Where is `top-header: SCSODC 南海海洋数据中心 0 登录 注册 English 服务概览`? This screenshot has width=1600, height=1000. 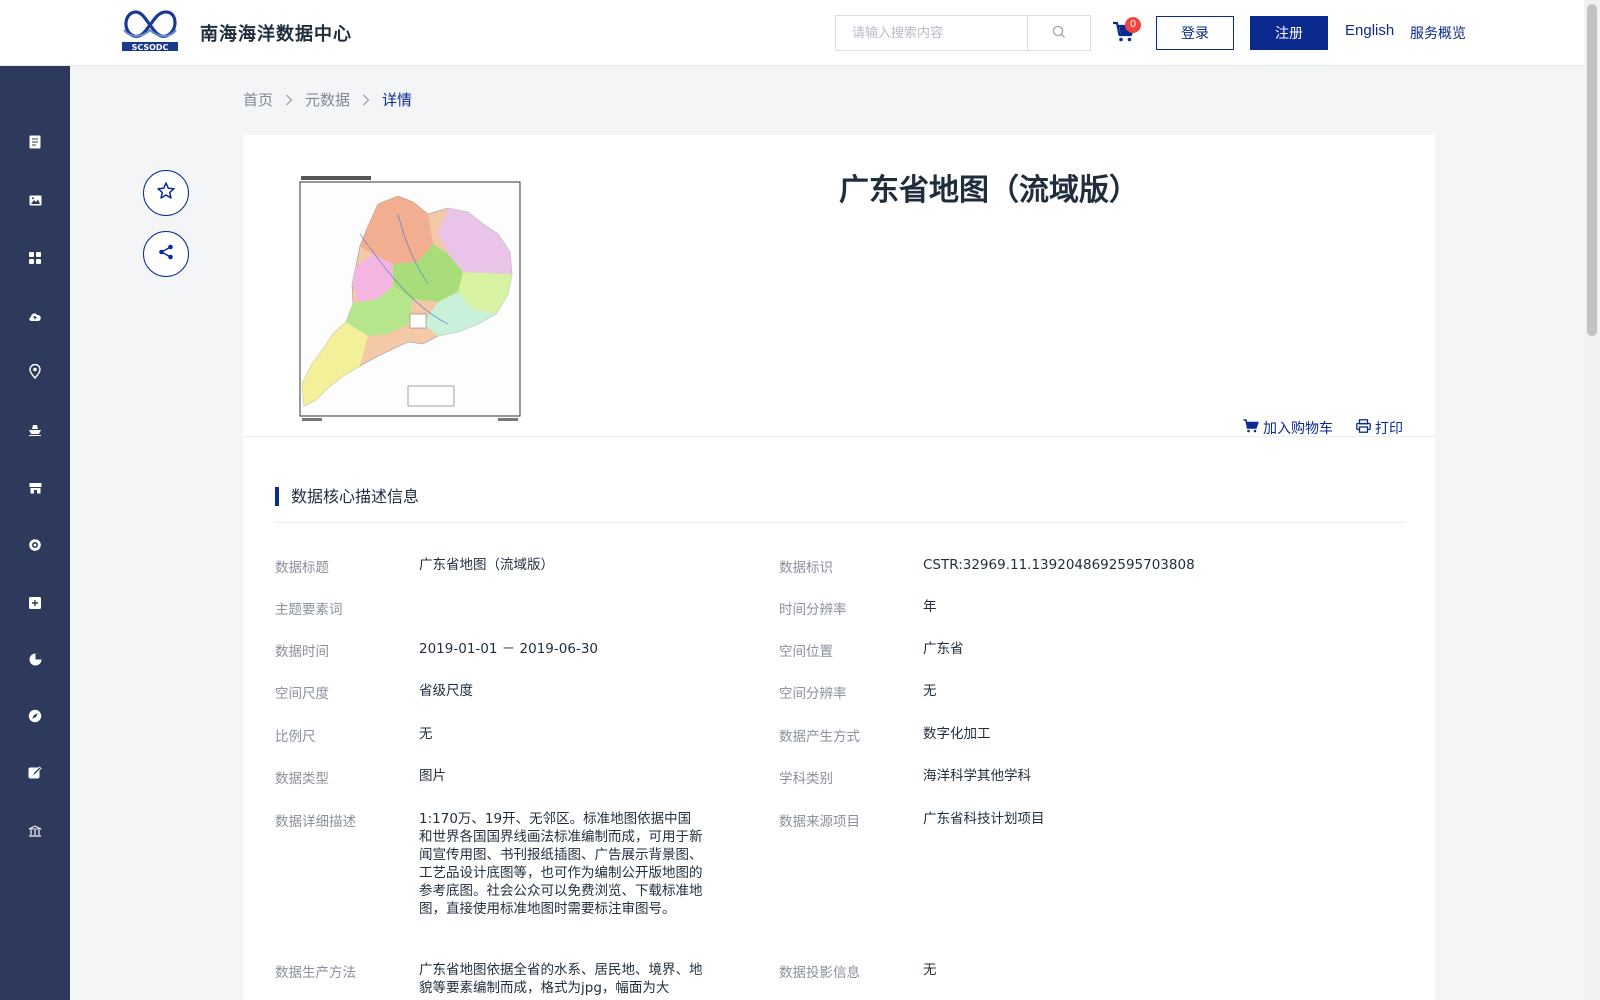
top-header: SCSODC 南海海洋数据中心 0 登录 注册 English 服务概览 is located at coordinates (792, 33).